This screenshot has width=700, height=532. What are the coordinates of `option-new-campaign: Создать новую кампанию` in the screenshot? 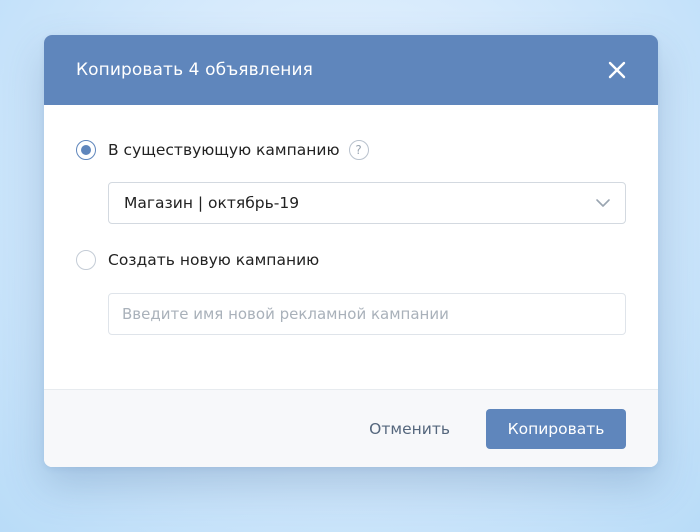 It's located at (197, 260).